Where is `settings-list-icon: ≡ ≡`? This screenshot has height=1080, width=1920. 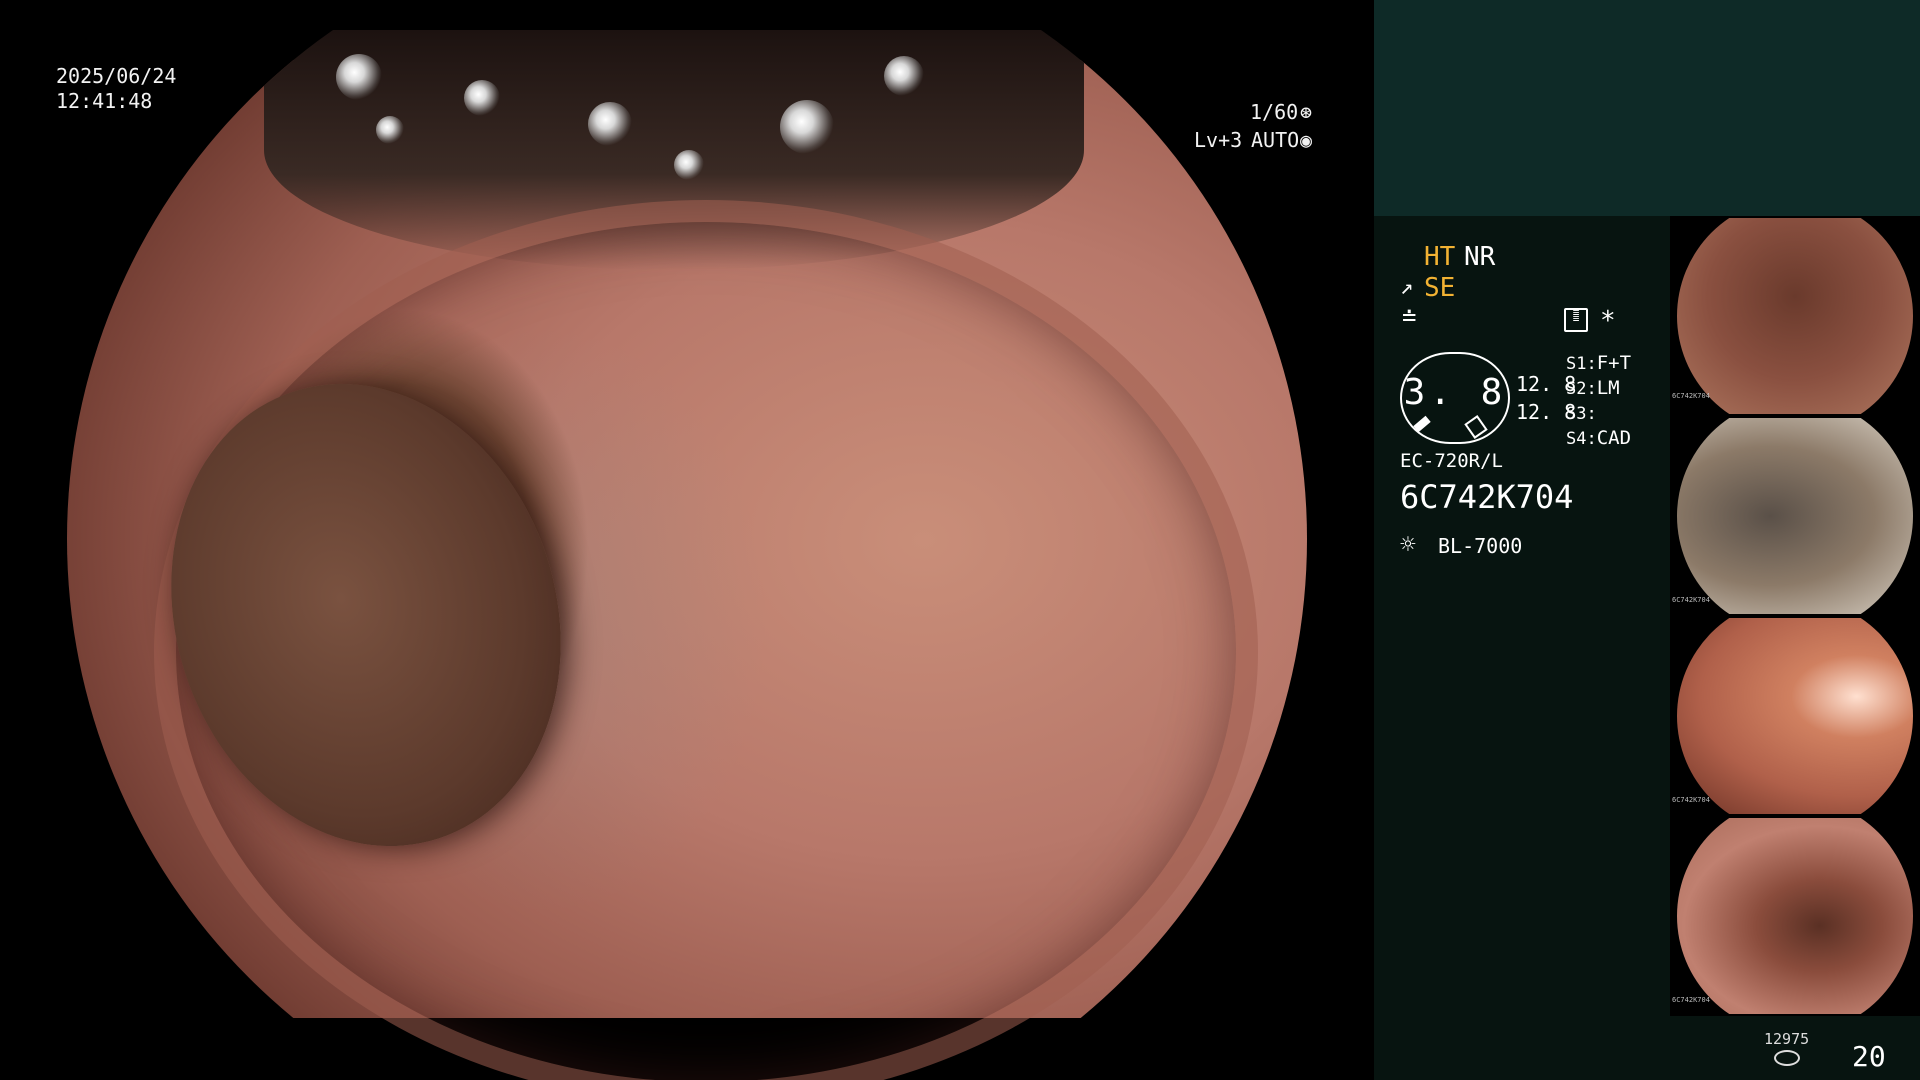 settings-list-icon: ≡ ≡ is located at coordinates (1576, 319).